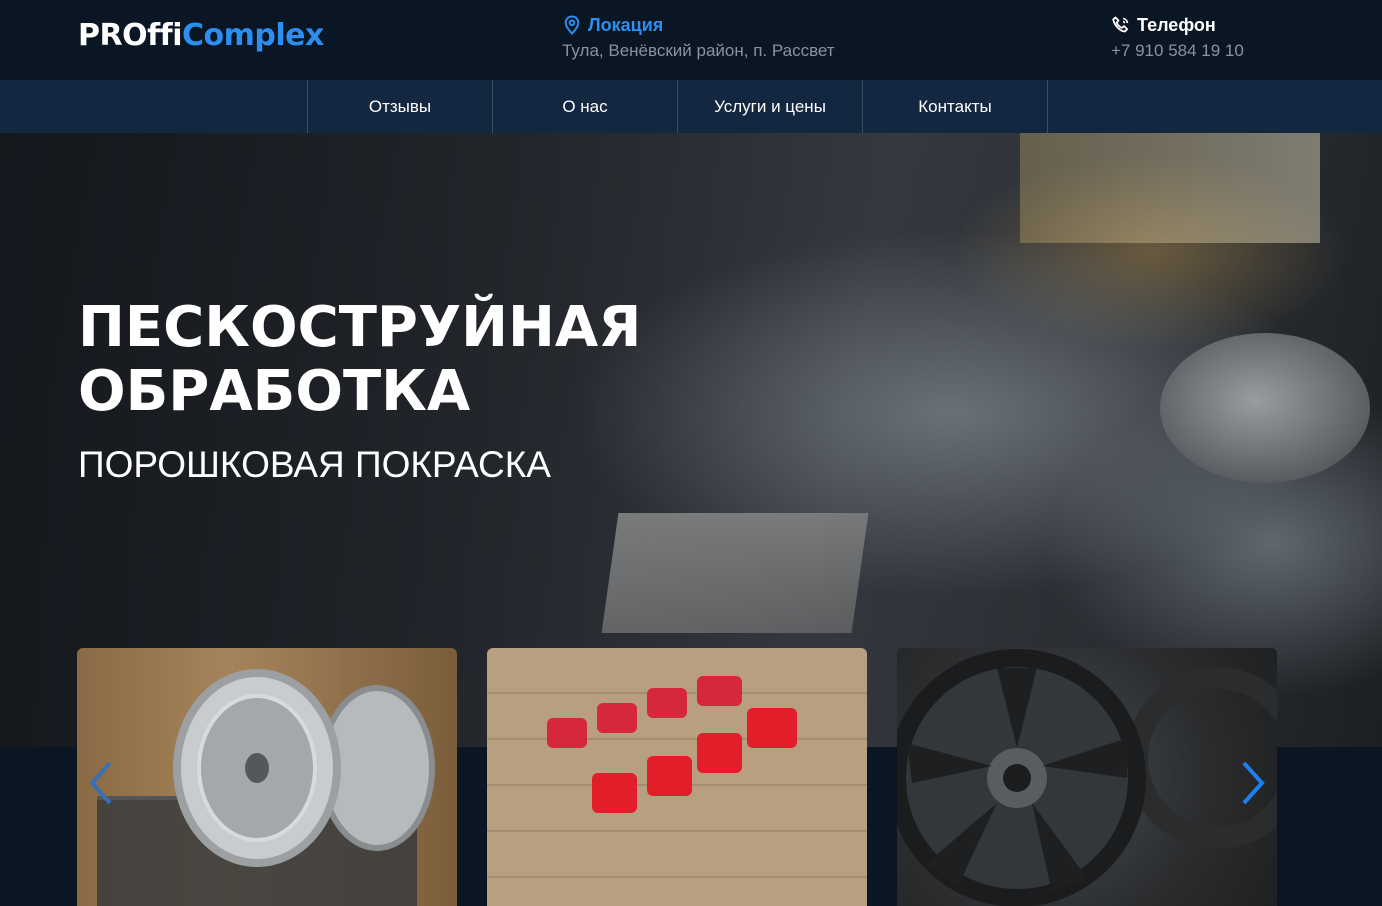 The height and width of the screenshot is (906, 1382). What do you see at coordinates (955, 106) in the screenshot?
I see `nav-item-contacts: Контакты` at bounding box center [955, 106].